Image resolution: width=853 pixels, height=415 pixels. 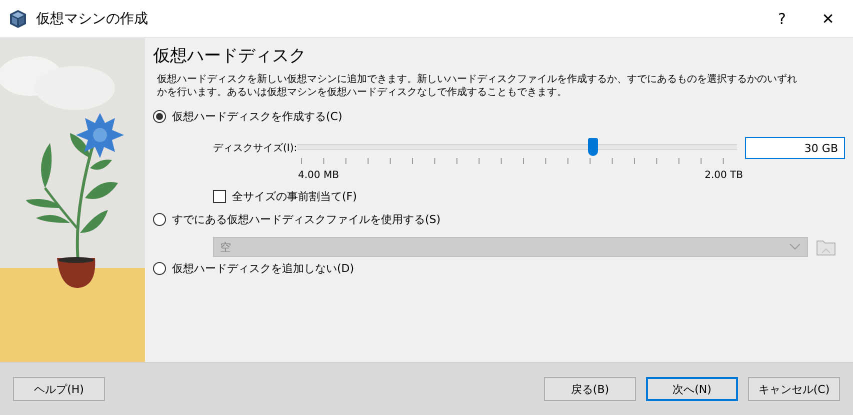 What do you see at coordinates (253, 268) in the screenshot?
I see `radio-option: 仮想ハードディスクを追加しない(D)` at bounding box center [253, 268].